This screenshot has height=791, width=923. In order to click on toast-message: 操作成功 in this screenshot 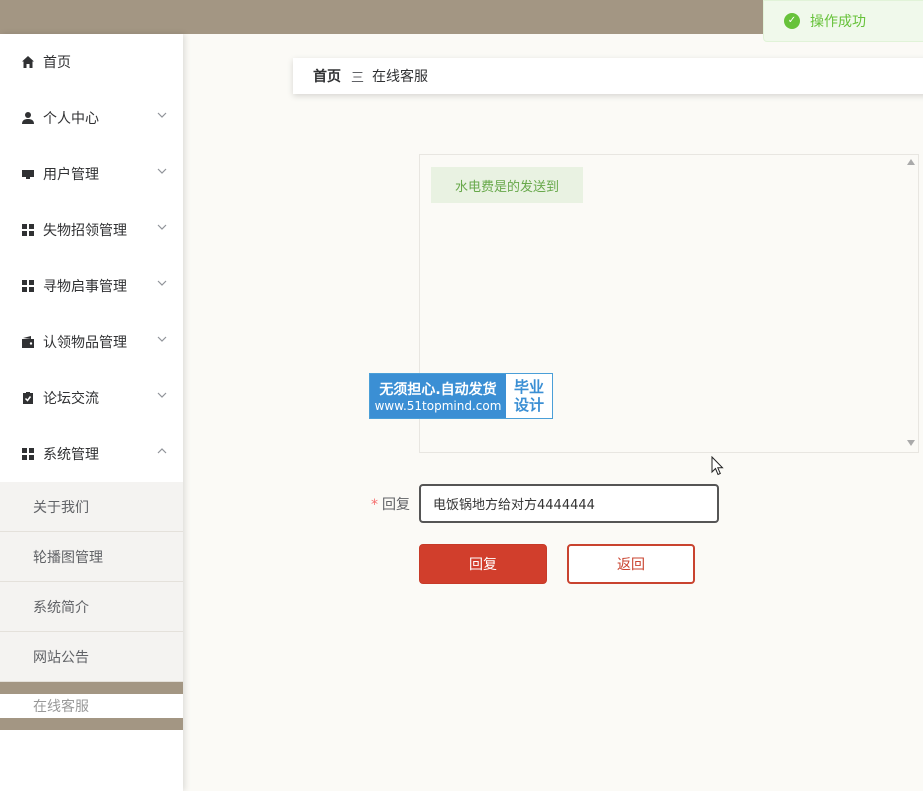, I will do `click(838, 22)`.